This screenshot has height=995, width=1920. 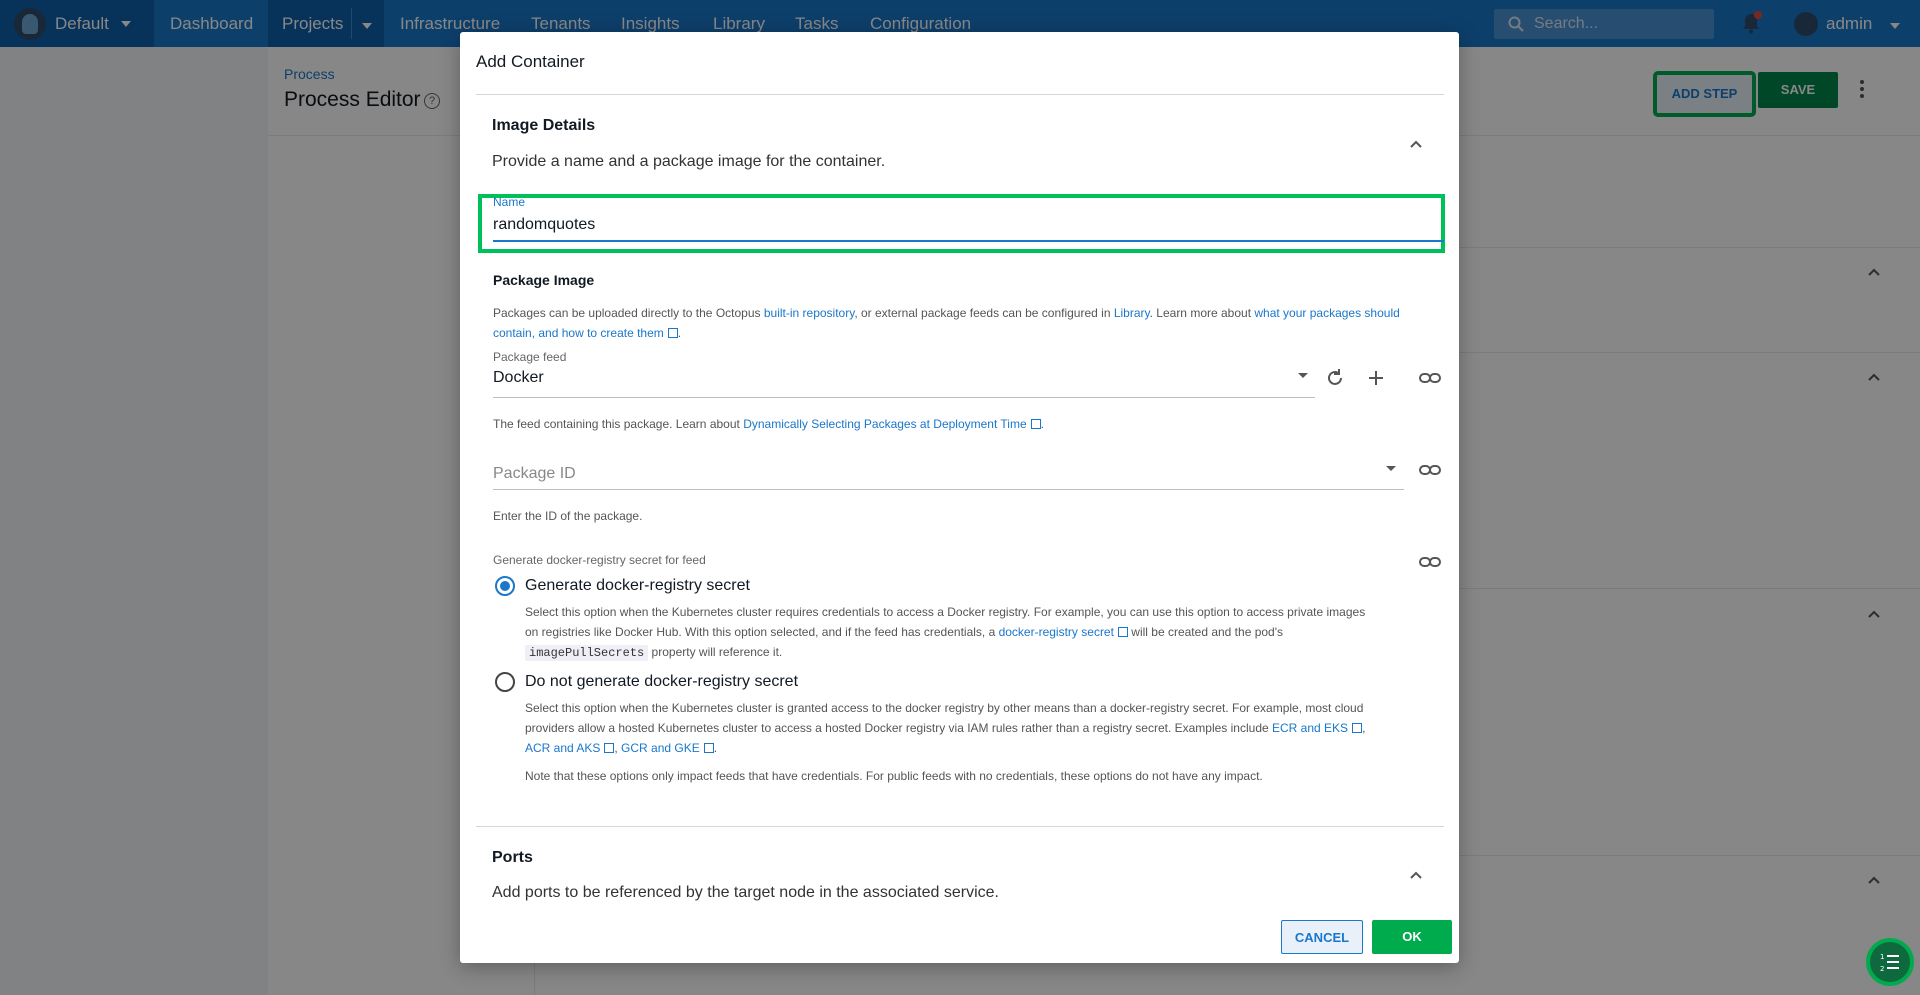 I want to click on name-input: randomquotes, so click(x=544, y=225).